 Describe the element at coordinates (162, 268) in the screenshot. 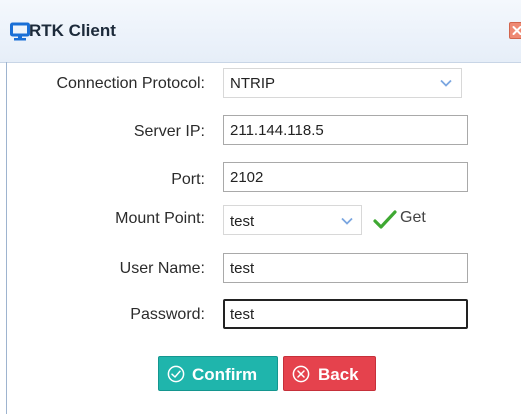

I see `user-name-label: User Name:` at that location.